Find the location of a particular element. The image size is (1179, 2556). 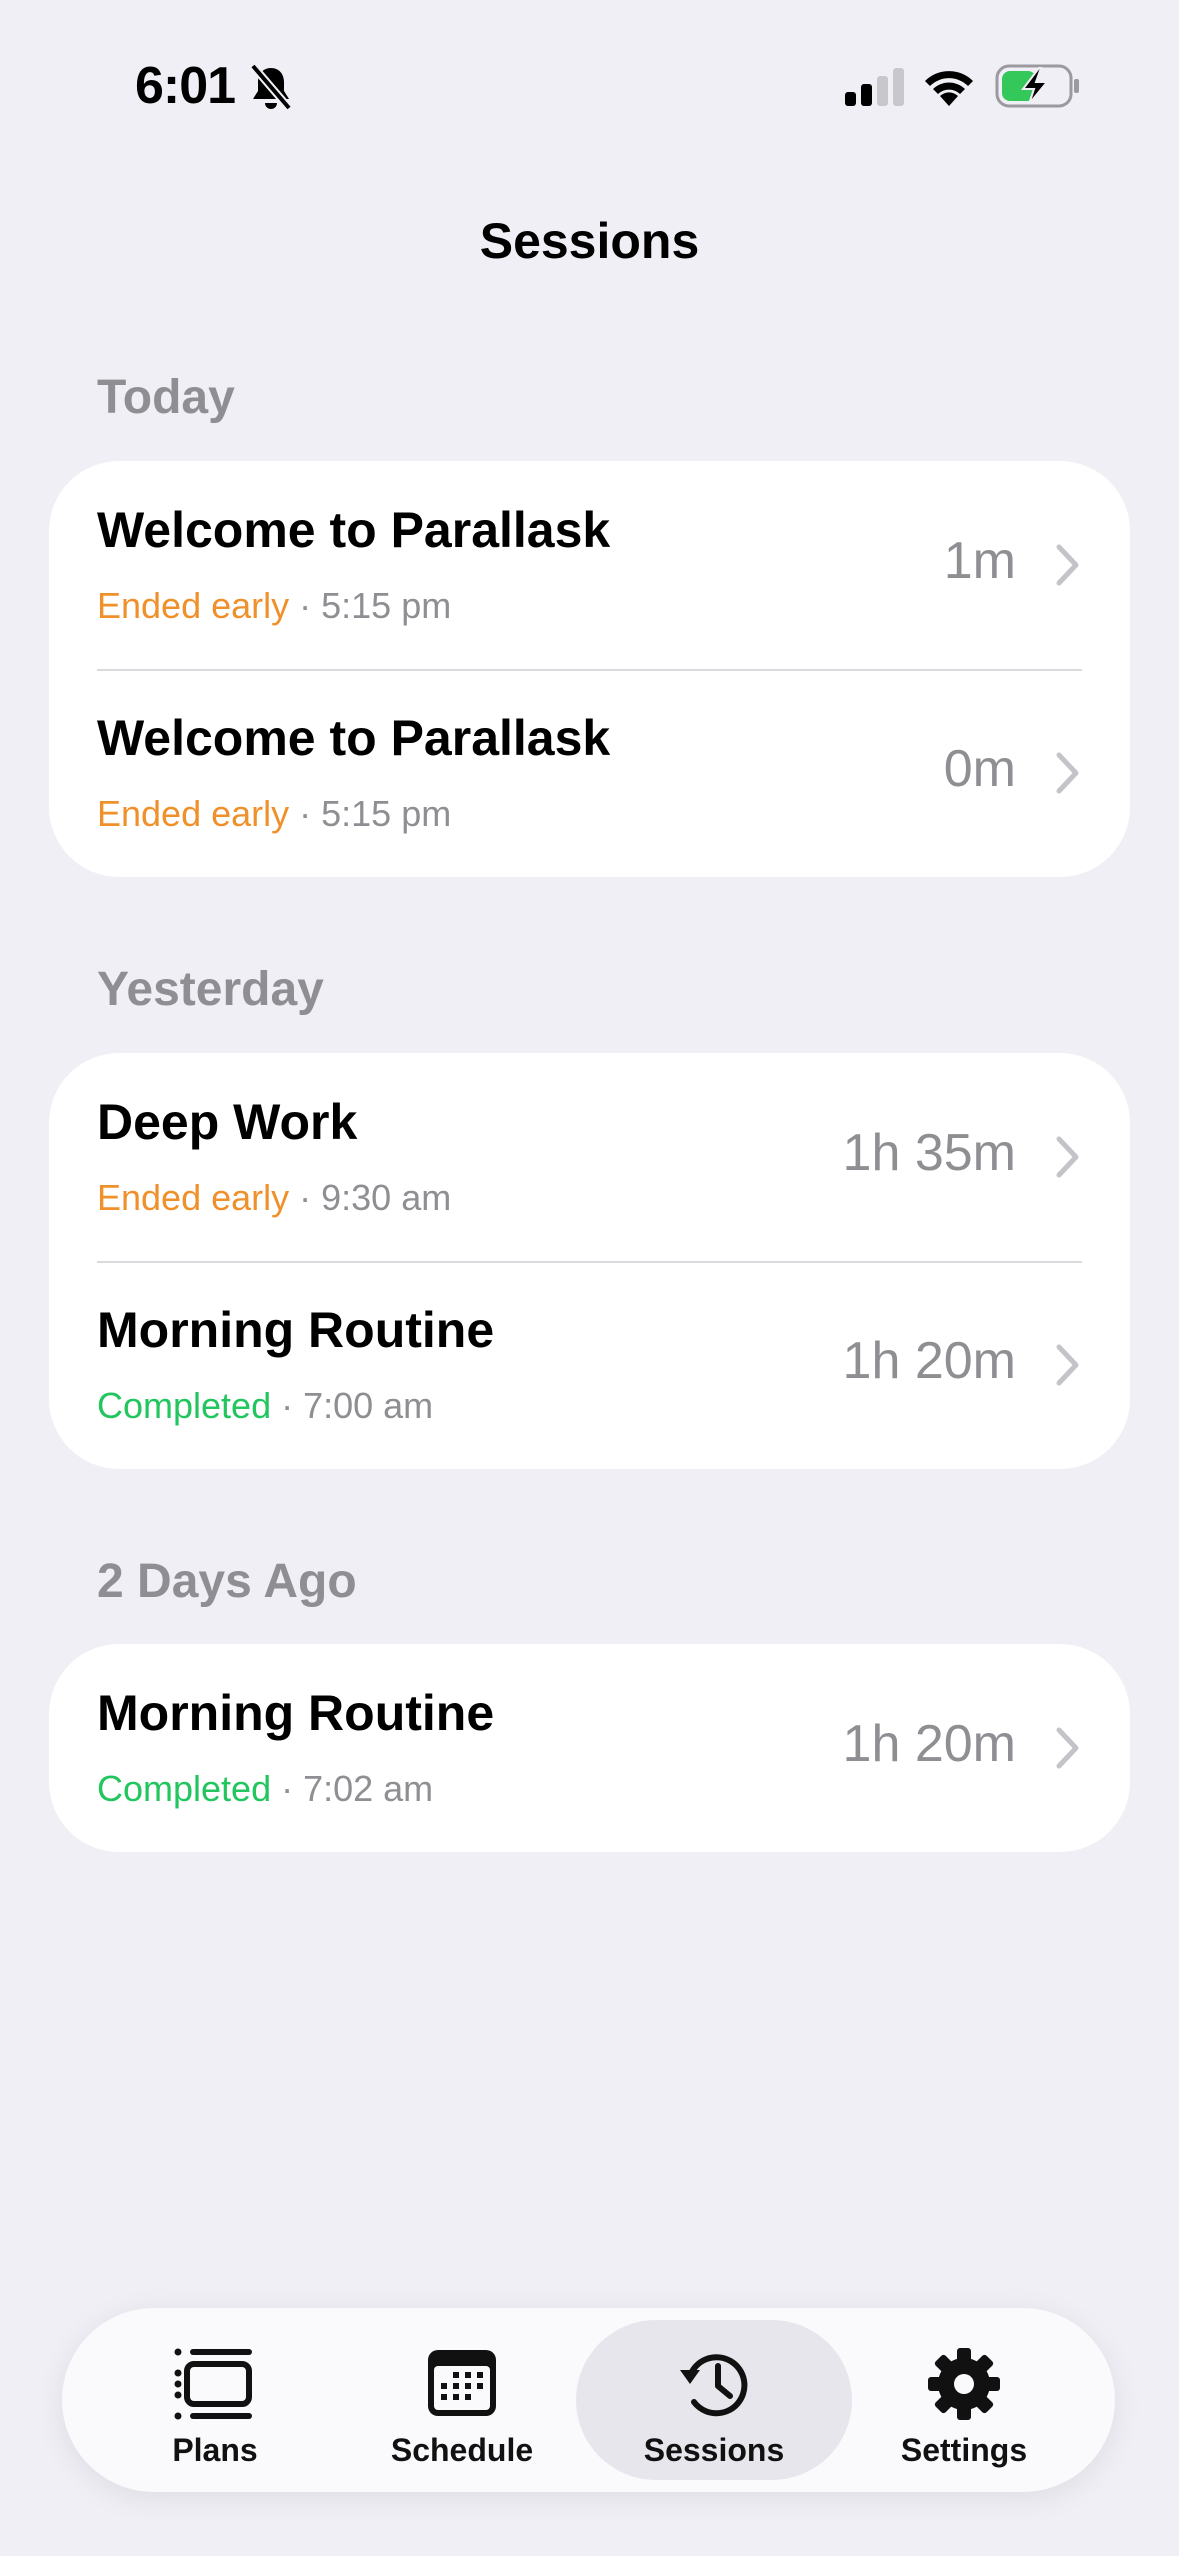

tab-settings: Settings is located at coordinates (964, 2400).